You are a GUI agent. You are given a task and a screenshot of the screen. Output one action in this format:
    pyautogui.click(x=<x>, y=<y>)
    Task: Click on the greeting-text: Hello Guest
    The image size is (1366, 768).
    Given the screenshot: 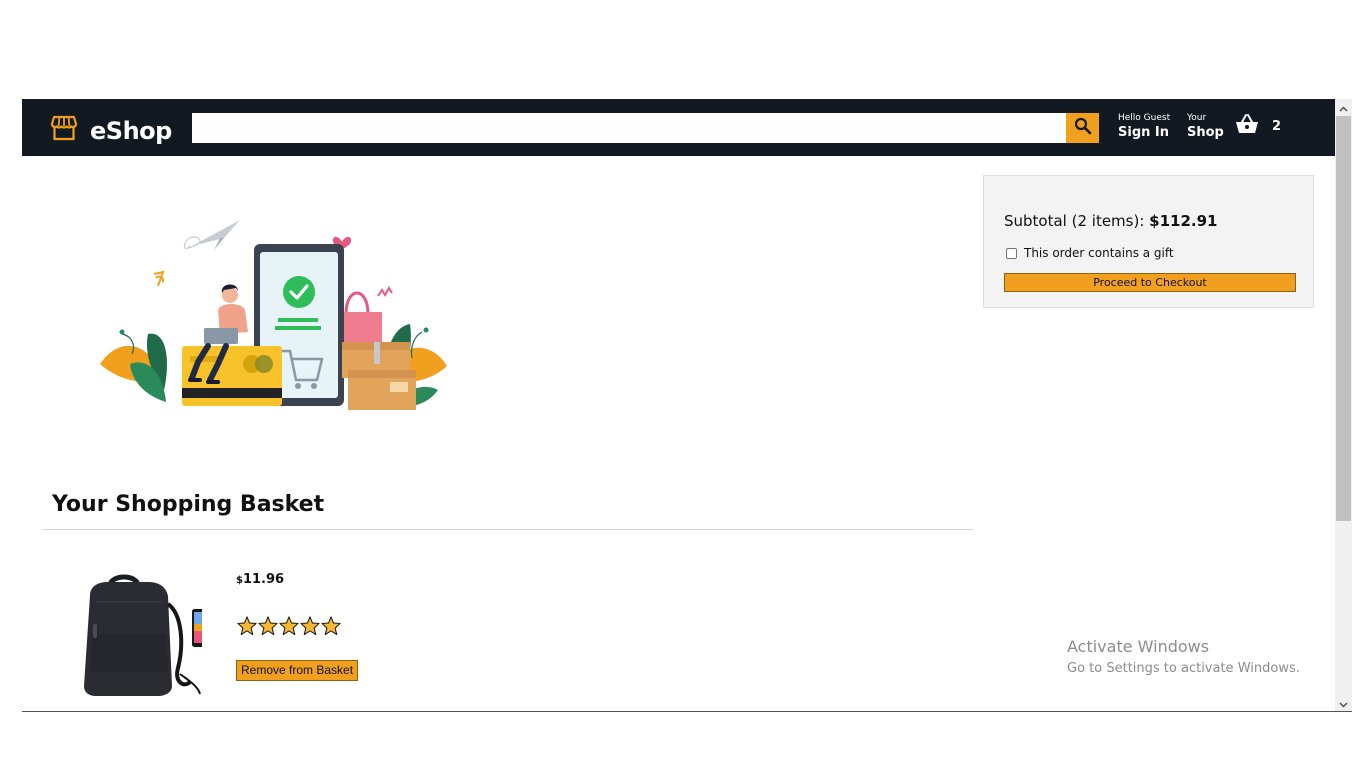 What is the action you would take?
    pyautogui.click(x=1144, y=118)
    